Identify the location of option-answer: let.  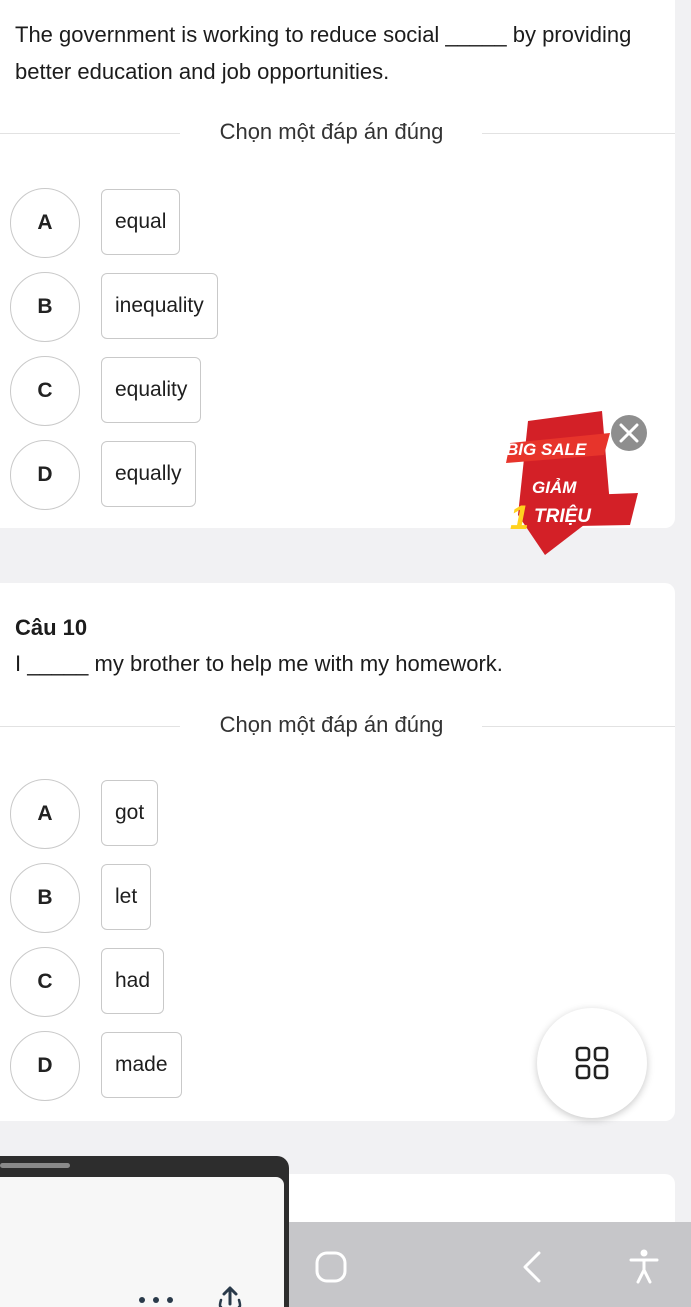
(126, 897).